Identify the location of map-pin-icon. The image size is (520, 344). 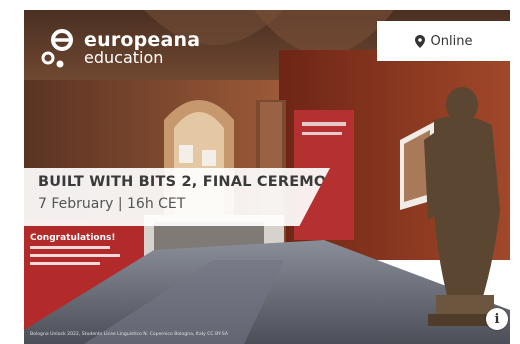
(419, 41).